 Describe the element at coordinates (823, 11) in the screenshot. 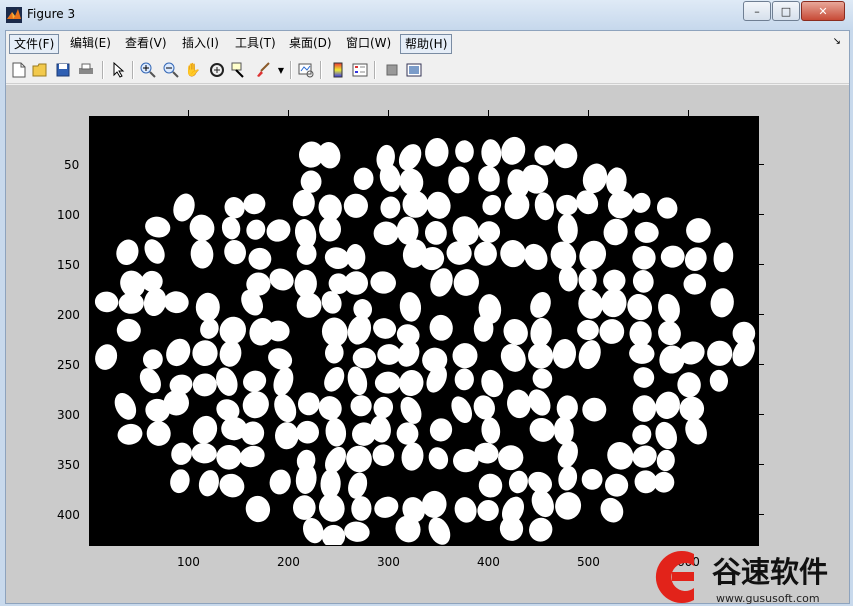

I see `close-button: ✕` at that location.